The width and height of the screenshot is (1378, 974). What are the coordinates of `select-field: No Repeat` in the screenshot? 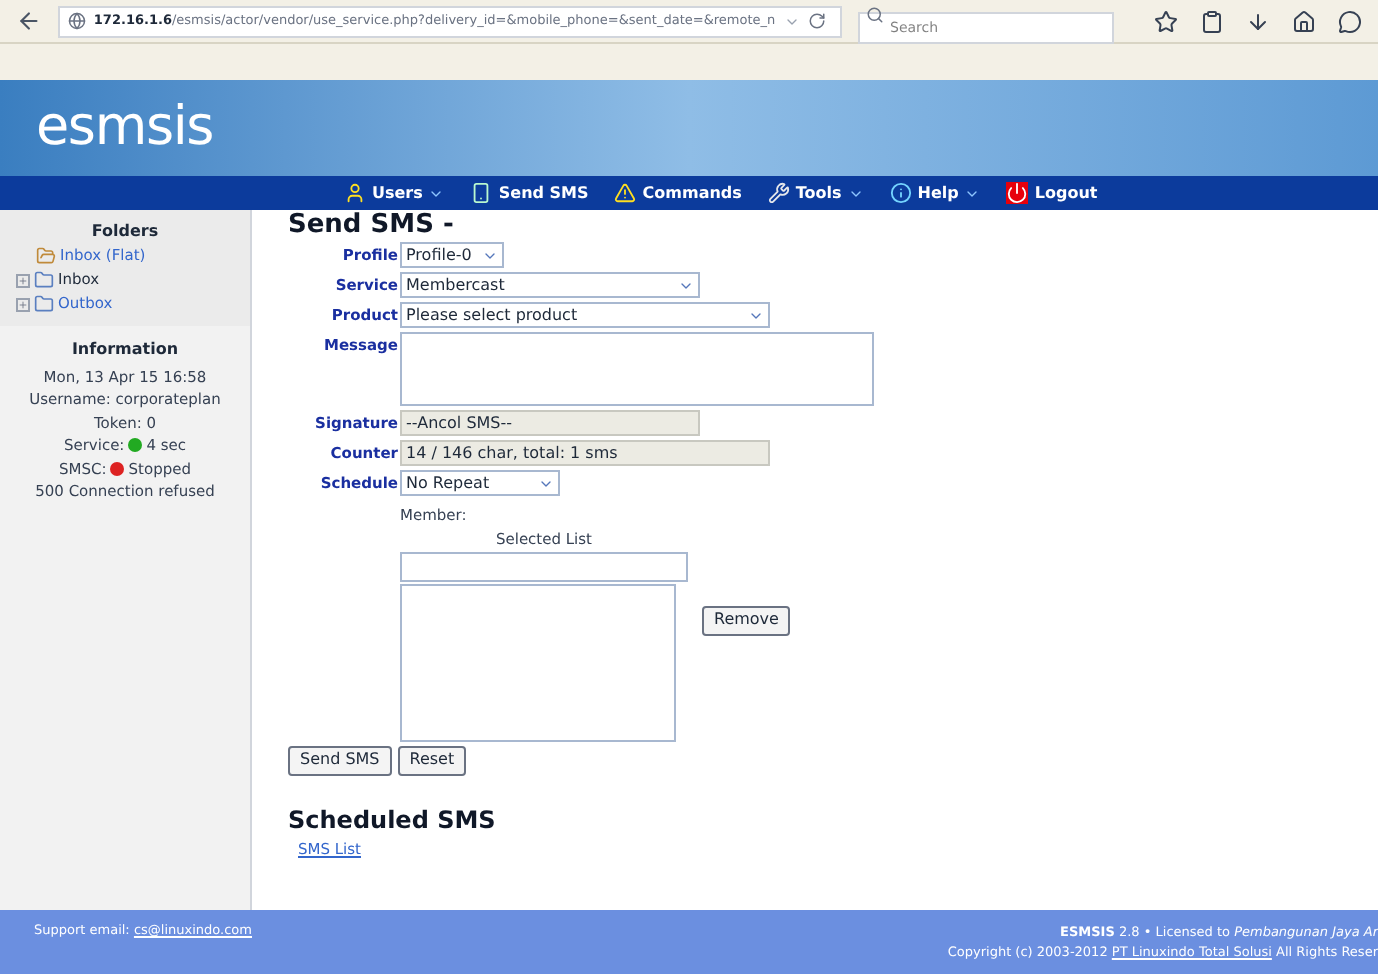 It's located at (480, 483).